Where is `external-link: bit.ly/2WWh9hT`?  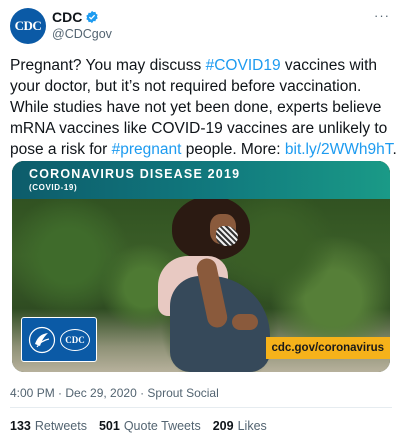
external-link: bit.ly/2WWh9hT is located at coordinates (339, 149).